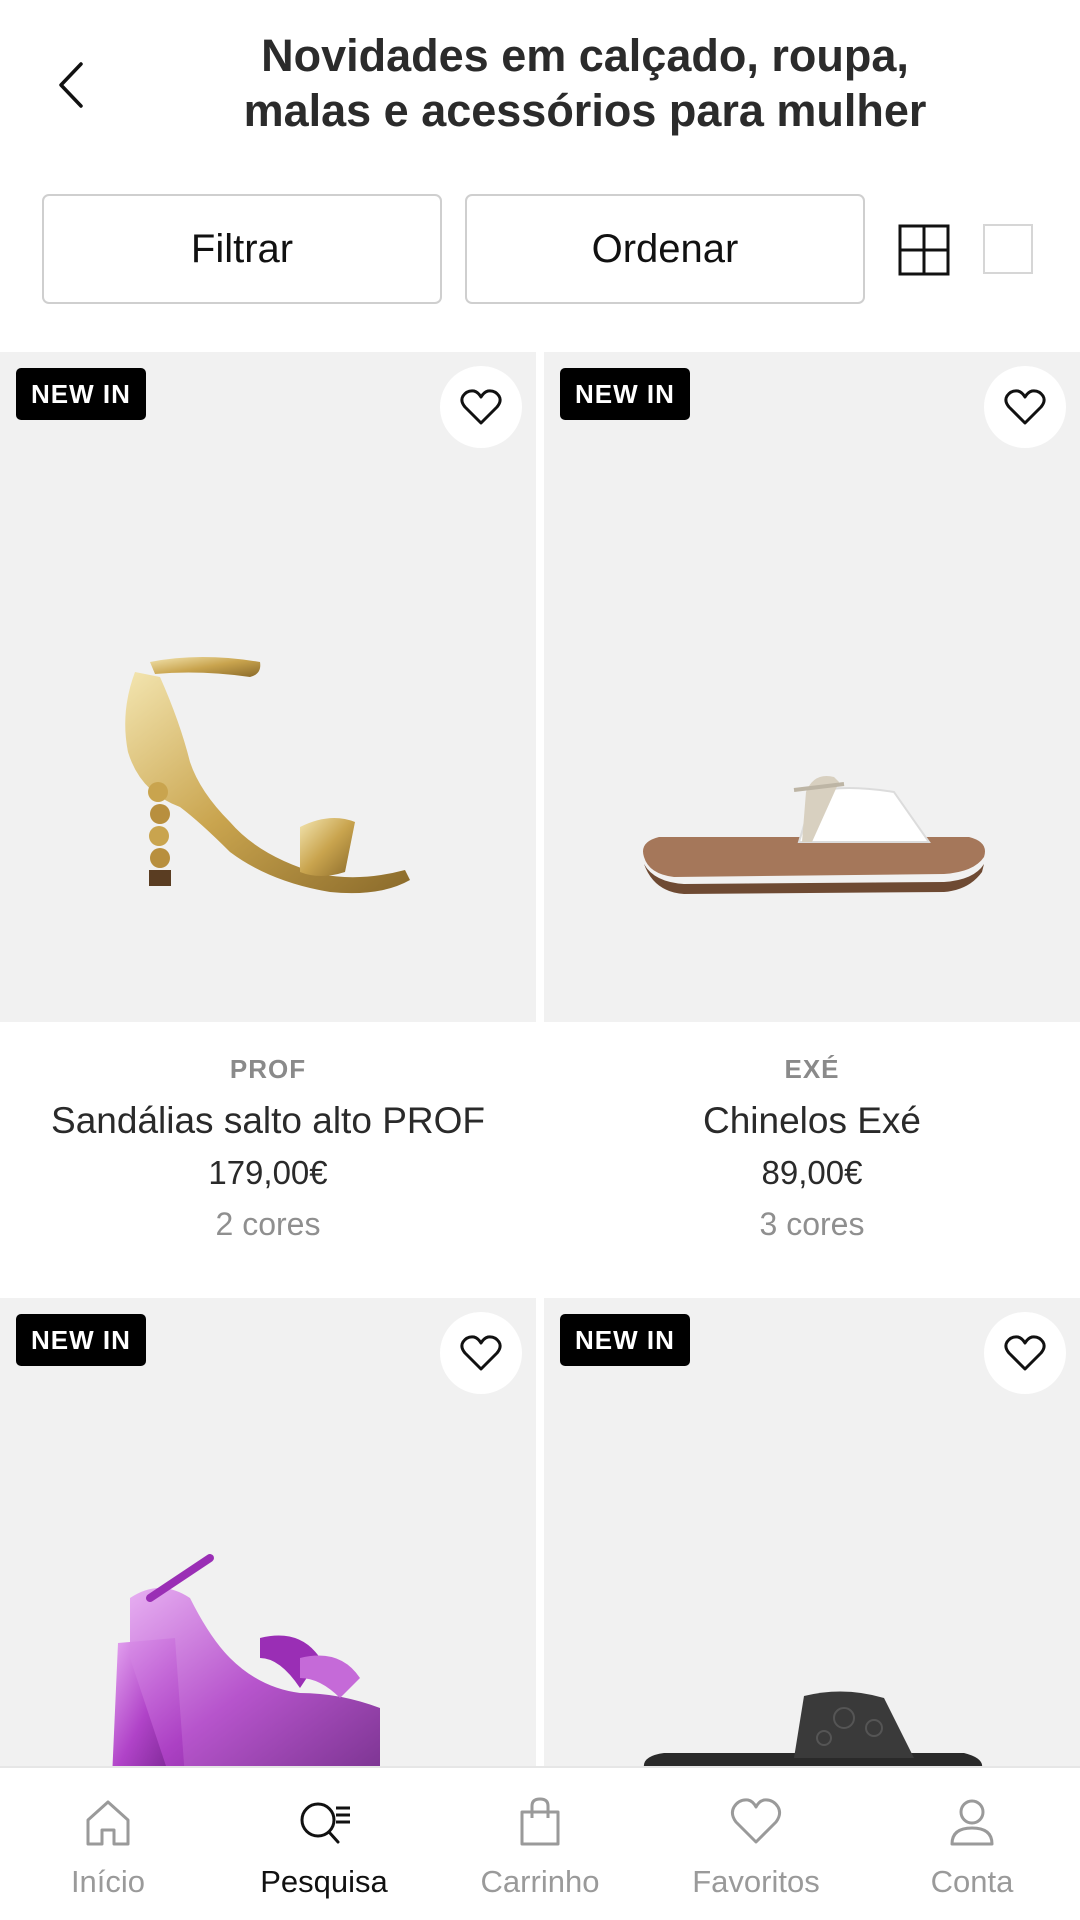  I want to click on product-price: 89,00€, so click(812, 1172).